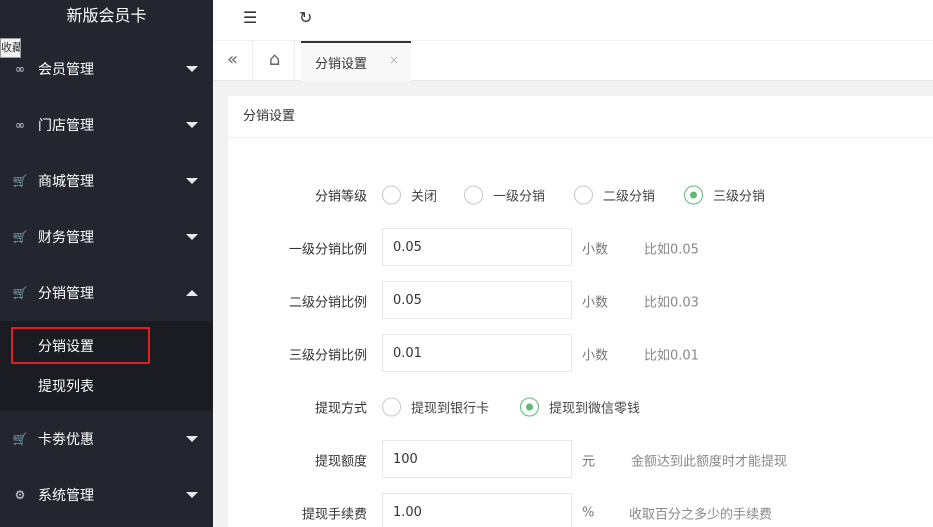 The image size is (933, 527). What do you see at coordinates (66, 294) in the screenshot?
I see `sidebar-item-label: 分销管理` at bounding box center [66, 294].